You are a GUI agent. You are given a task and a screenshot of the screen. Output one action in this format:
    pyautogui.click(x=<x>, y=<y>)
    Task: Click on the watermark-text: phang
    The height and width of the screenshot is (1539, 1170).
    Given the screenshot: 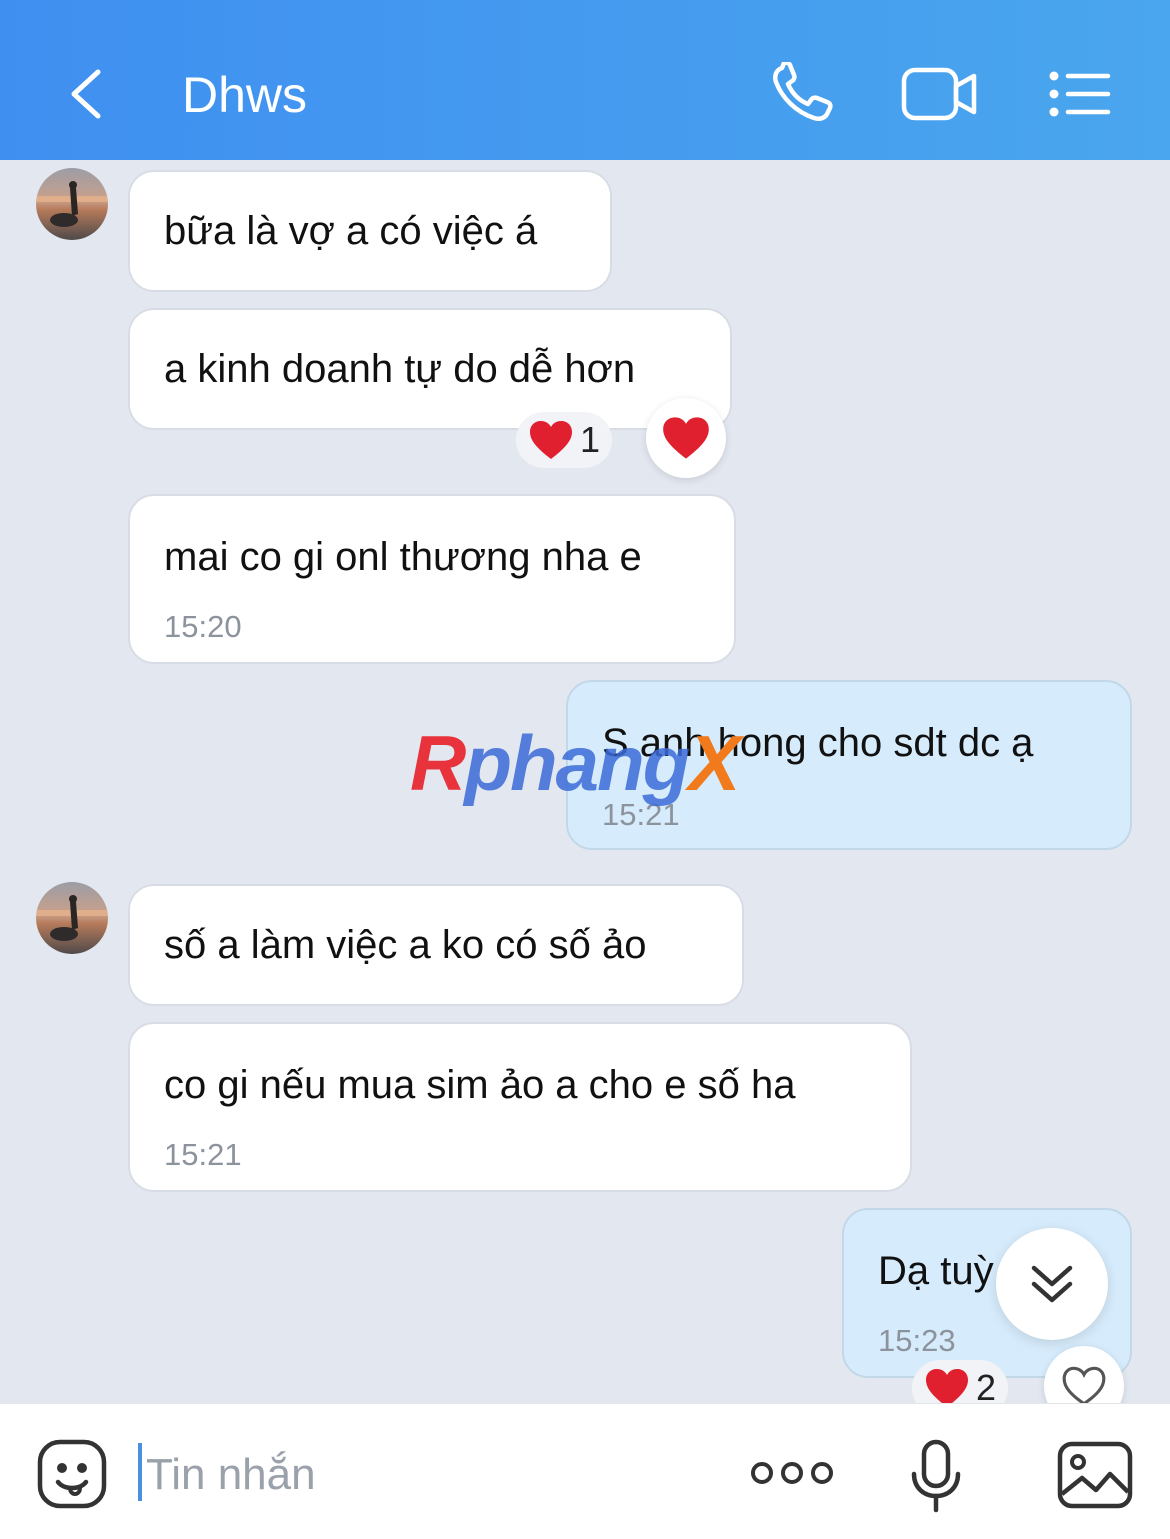 What is the action you would take?
    pyautogui.click(x=577, y=763)
    